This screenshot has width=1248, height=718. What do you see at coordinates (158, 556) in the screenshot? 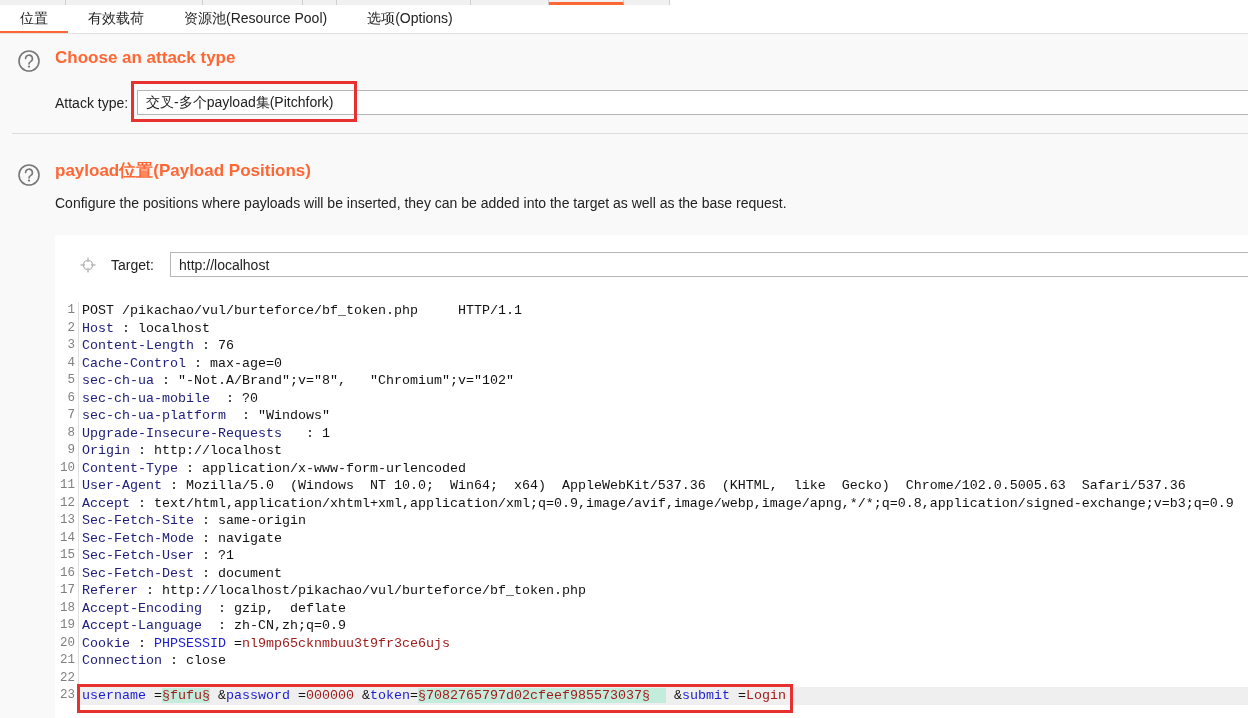
I see `code-line: Sec-Fetch-User : ?1` at bounding box center [158, 556].